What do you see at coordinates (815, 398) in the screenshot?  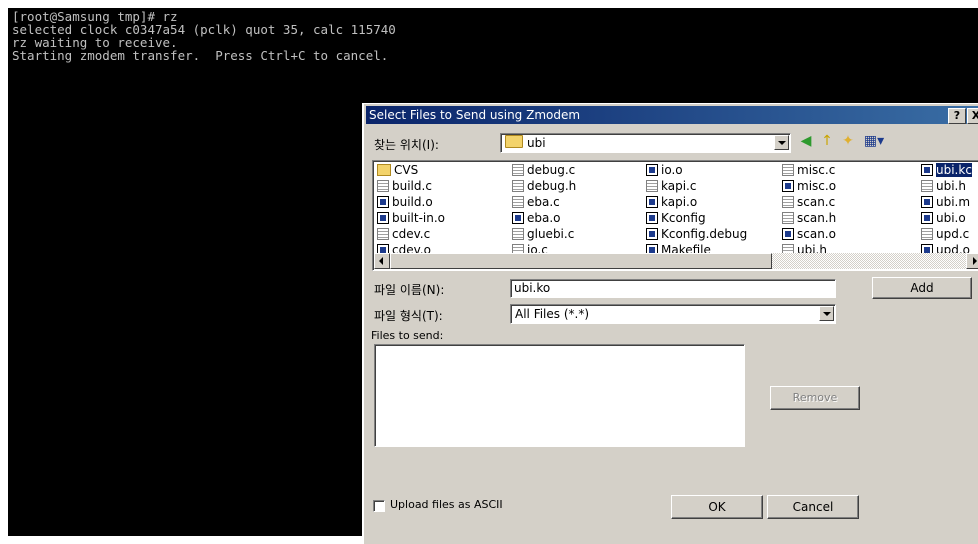 I see `remove-button: Remove` at bounding box center [815, 398].